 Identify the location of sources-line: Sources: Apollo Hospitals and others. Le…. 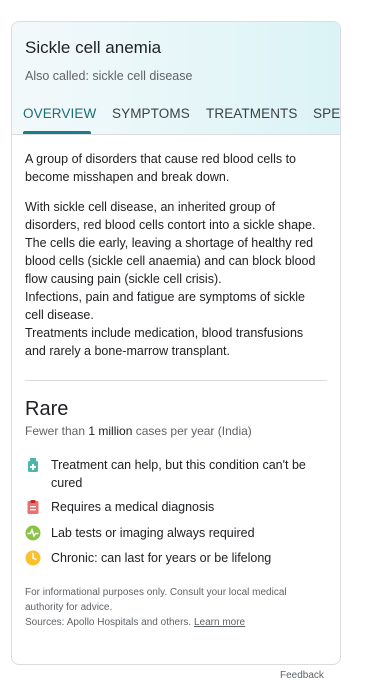
(175, 622).